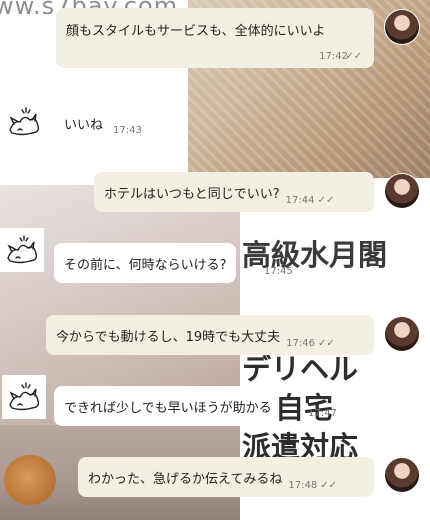 This screenshot has height=520, width=430. Describe the element at coordinates (303, 485) in the screenshot. I see `message-time: 17:48` at that location.